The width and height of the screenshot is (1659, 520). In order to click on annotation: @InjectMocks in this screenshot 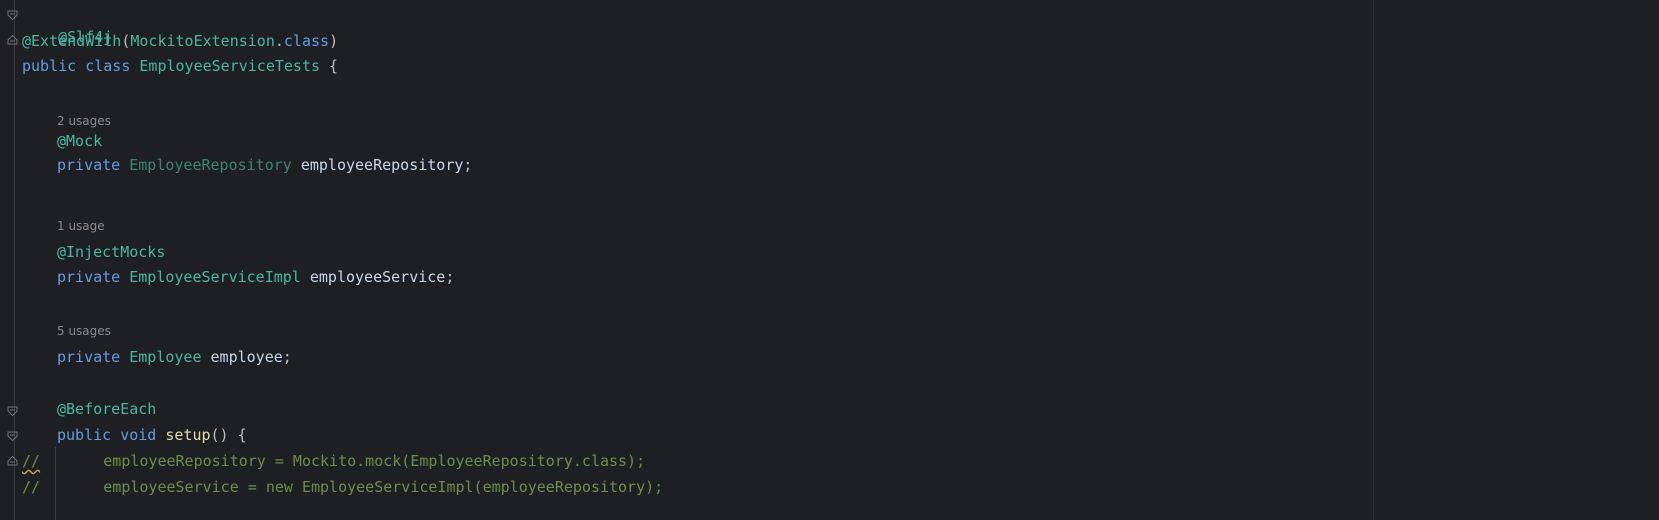, I will do `click(111, 252)`.